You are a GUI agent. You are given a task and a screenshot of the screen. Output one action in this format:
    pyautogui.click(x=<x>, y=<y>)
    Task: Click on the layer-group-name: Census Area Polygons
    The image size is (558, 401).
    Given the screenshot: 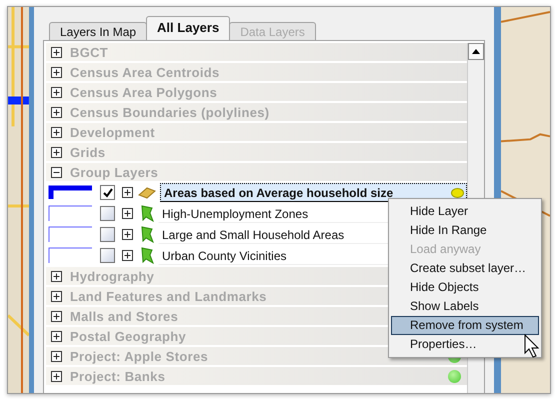 What is the action you would take?
    pyautogui.click(x=144, y=92)
    